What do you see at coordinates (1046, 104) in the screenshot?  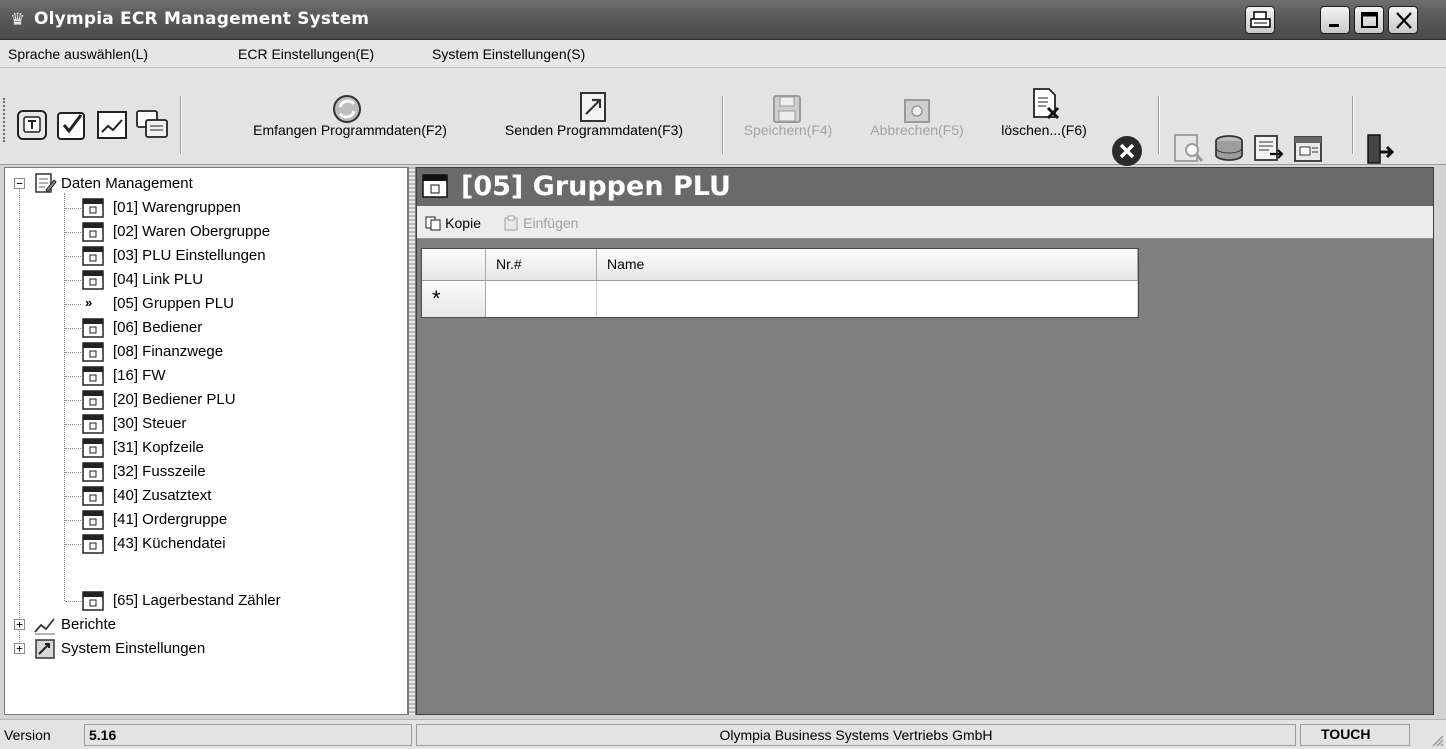 I see `delete-document-icon` at bounding box center [1046, 104].